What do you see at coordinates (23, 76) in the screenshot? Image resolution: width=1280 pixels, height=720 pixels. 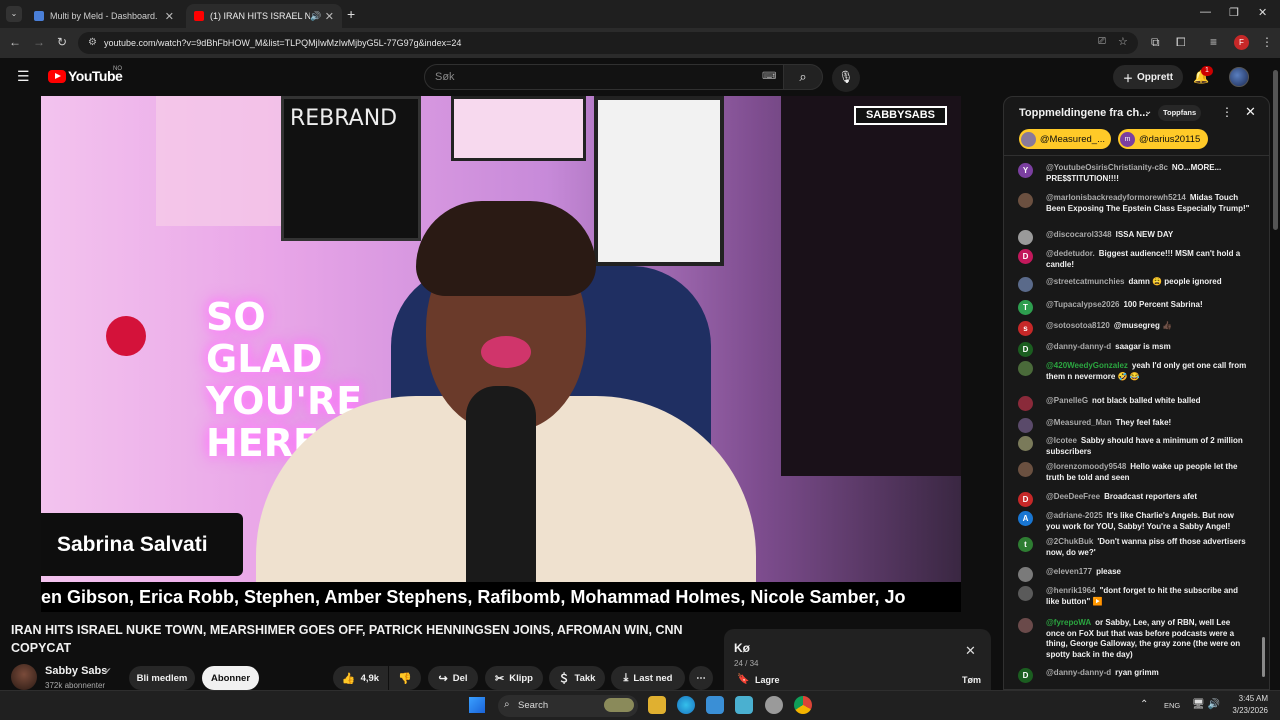 I see `hamburger-icon: ☰` at bounding box center [23, 76].